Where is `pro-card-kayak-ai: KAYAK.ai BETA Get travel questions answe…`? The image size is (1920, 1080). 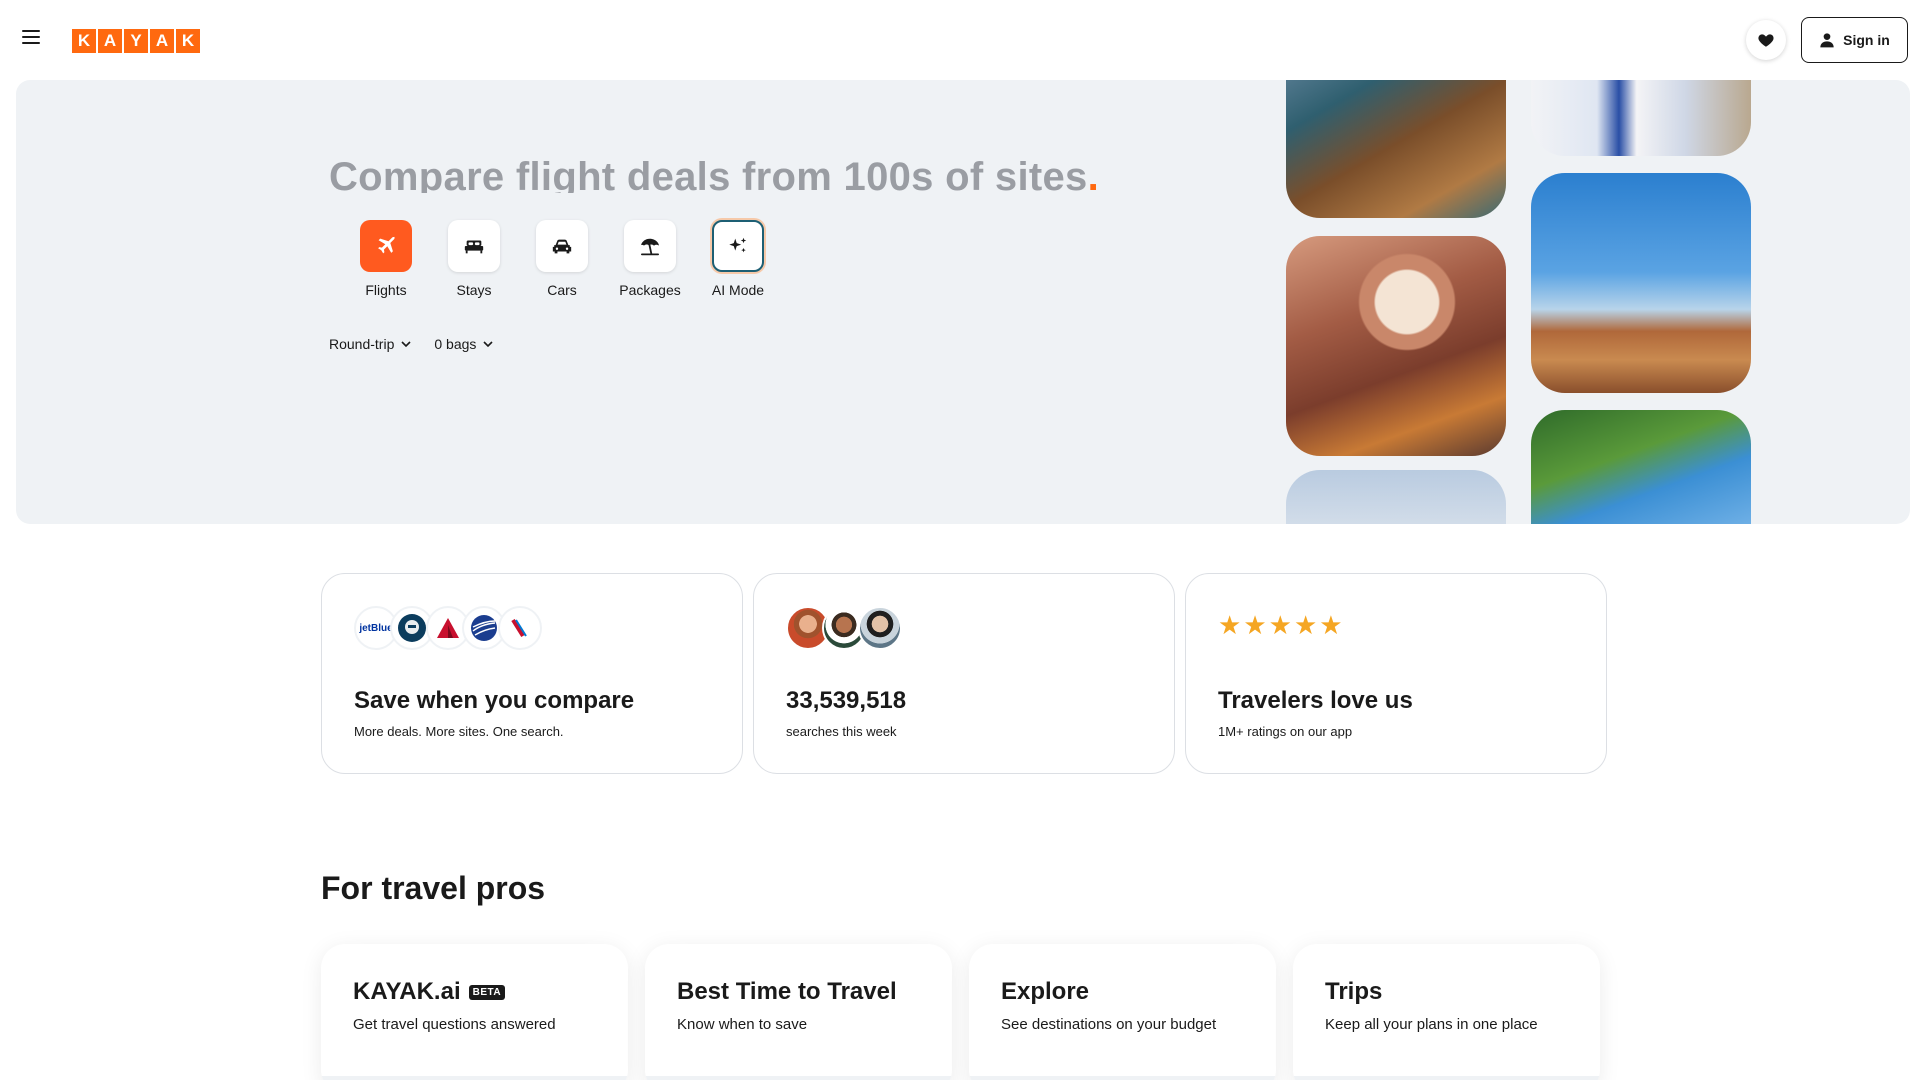 pro-card-kayak-ai: KAYAK.ai BETA Get travel questions answe… is located at coordinates (474, 1012).